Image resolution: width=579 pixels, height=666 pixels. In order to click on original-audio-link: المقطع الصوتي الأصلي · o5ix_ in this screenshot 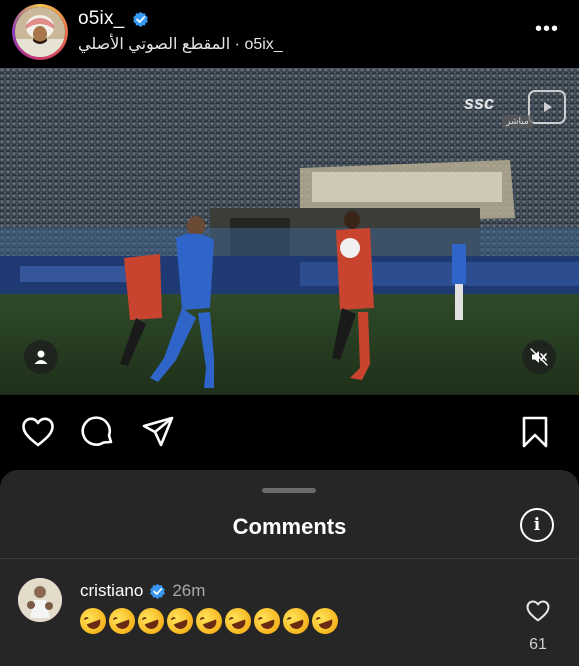, I will do `click(180, 44)`.